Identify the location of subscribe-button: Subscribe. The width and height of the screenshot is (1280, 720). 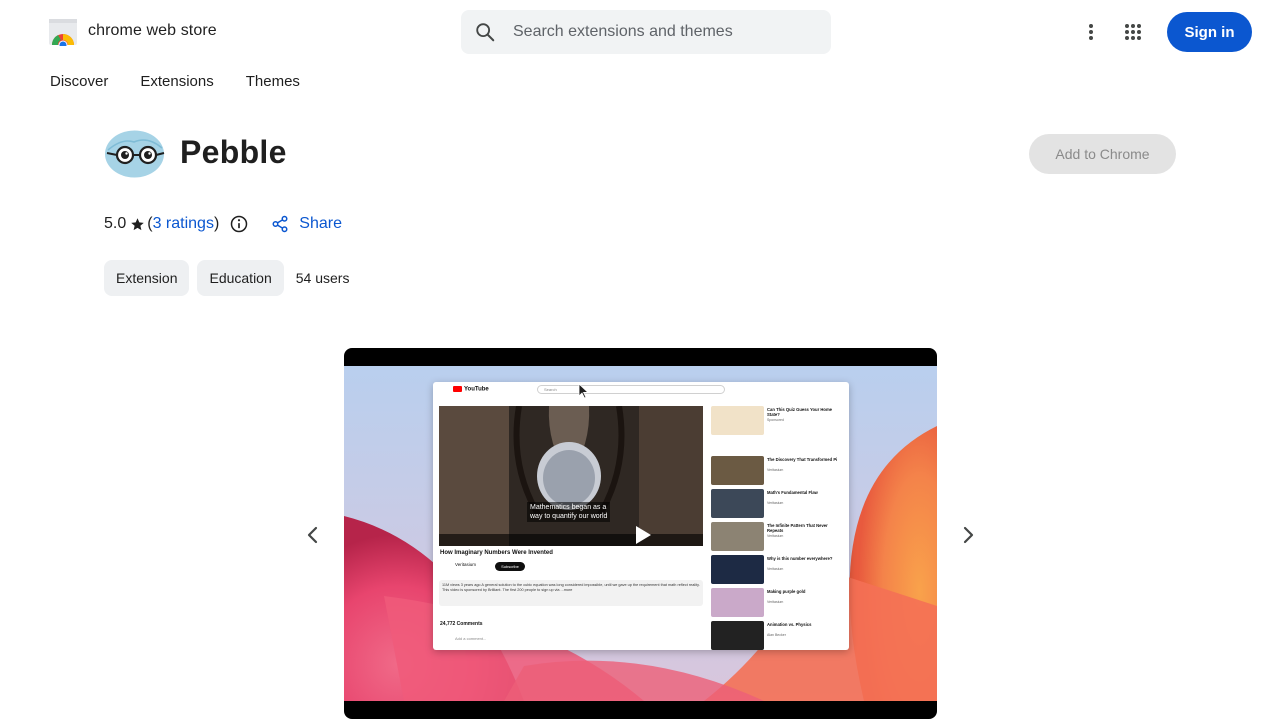
(510, 566).